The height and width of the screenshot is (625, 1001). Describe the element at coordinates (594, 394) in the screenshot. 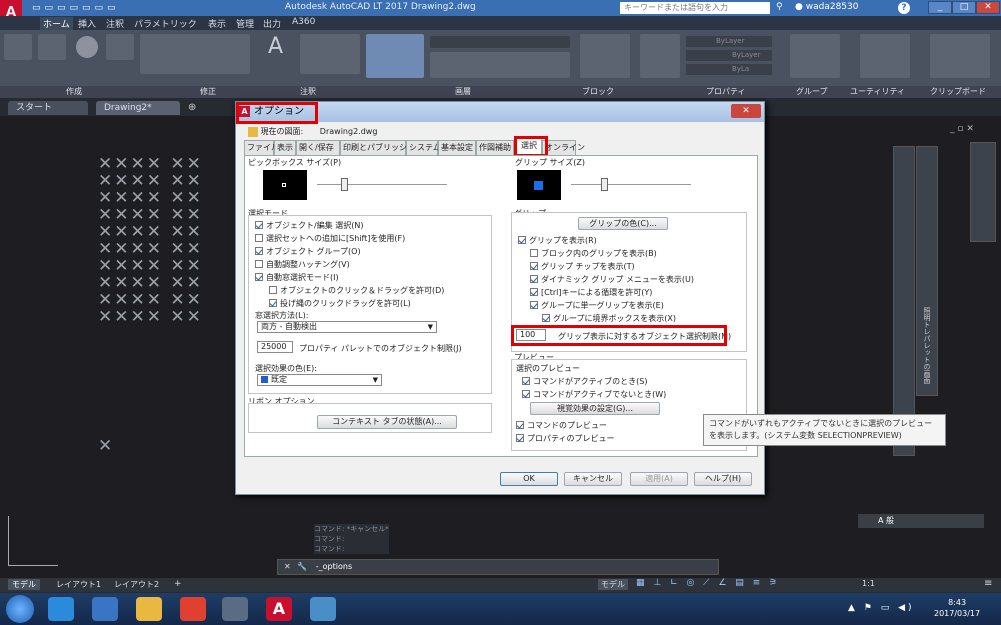

I see `option-preview-no-command: コマンドがアクティブでないとき(W)` at that location.